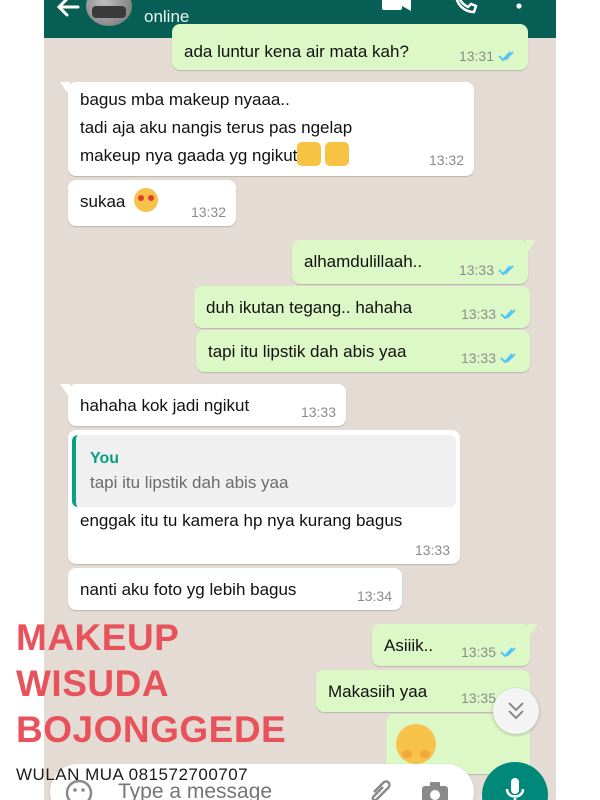 This screenshot has width=600, height=800. What do you see at coordinates (307, 351) in the screenshot?
I see `message-text: tapi itu lipstik dah abis yaa` at bounding box center [307, 351].